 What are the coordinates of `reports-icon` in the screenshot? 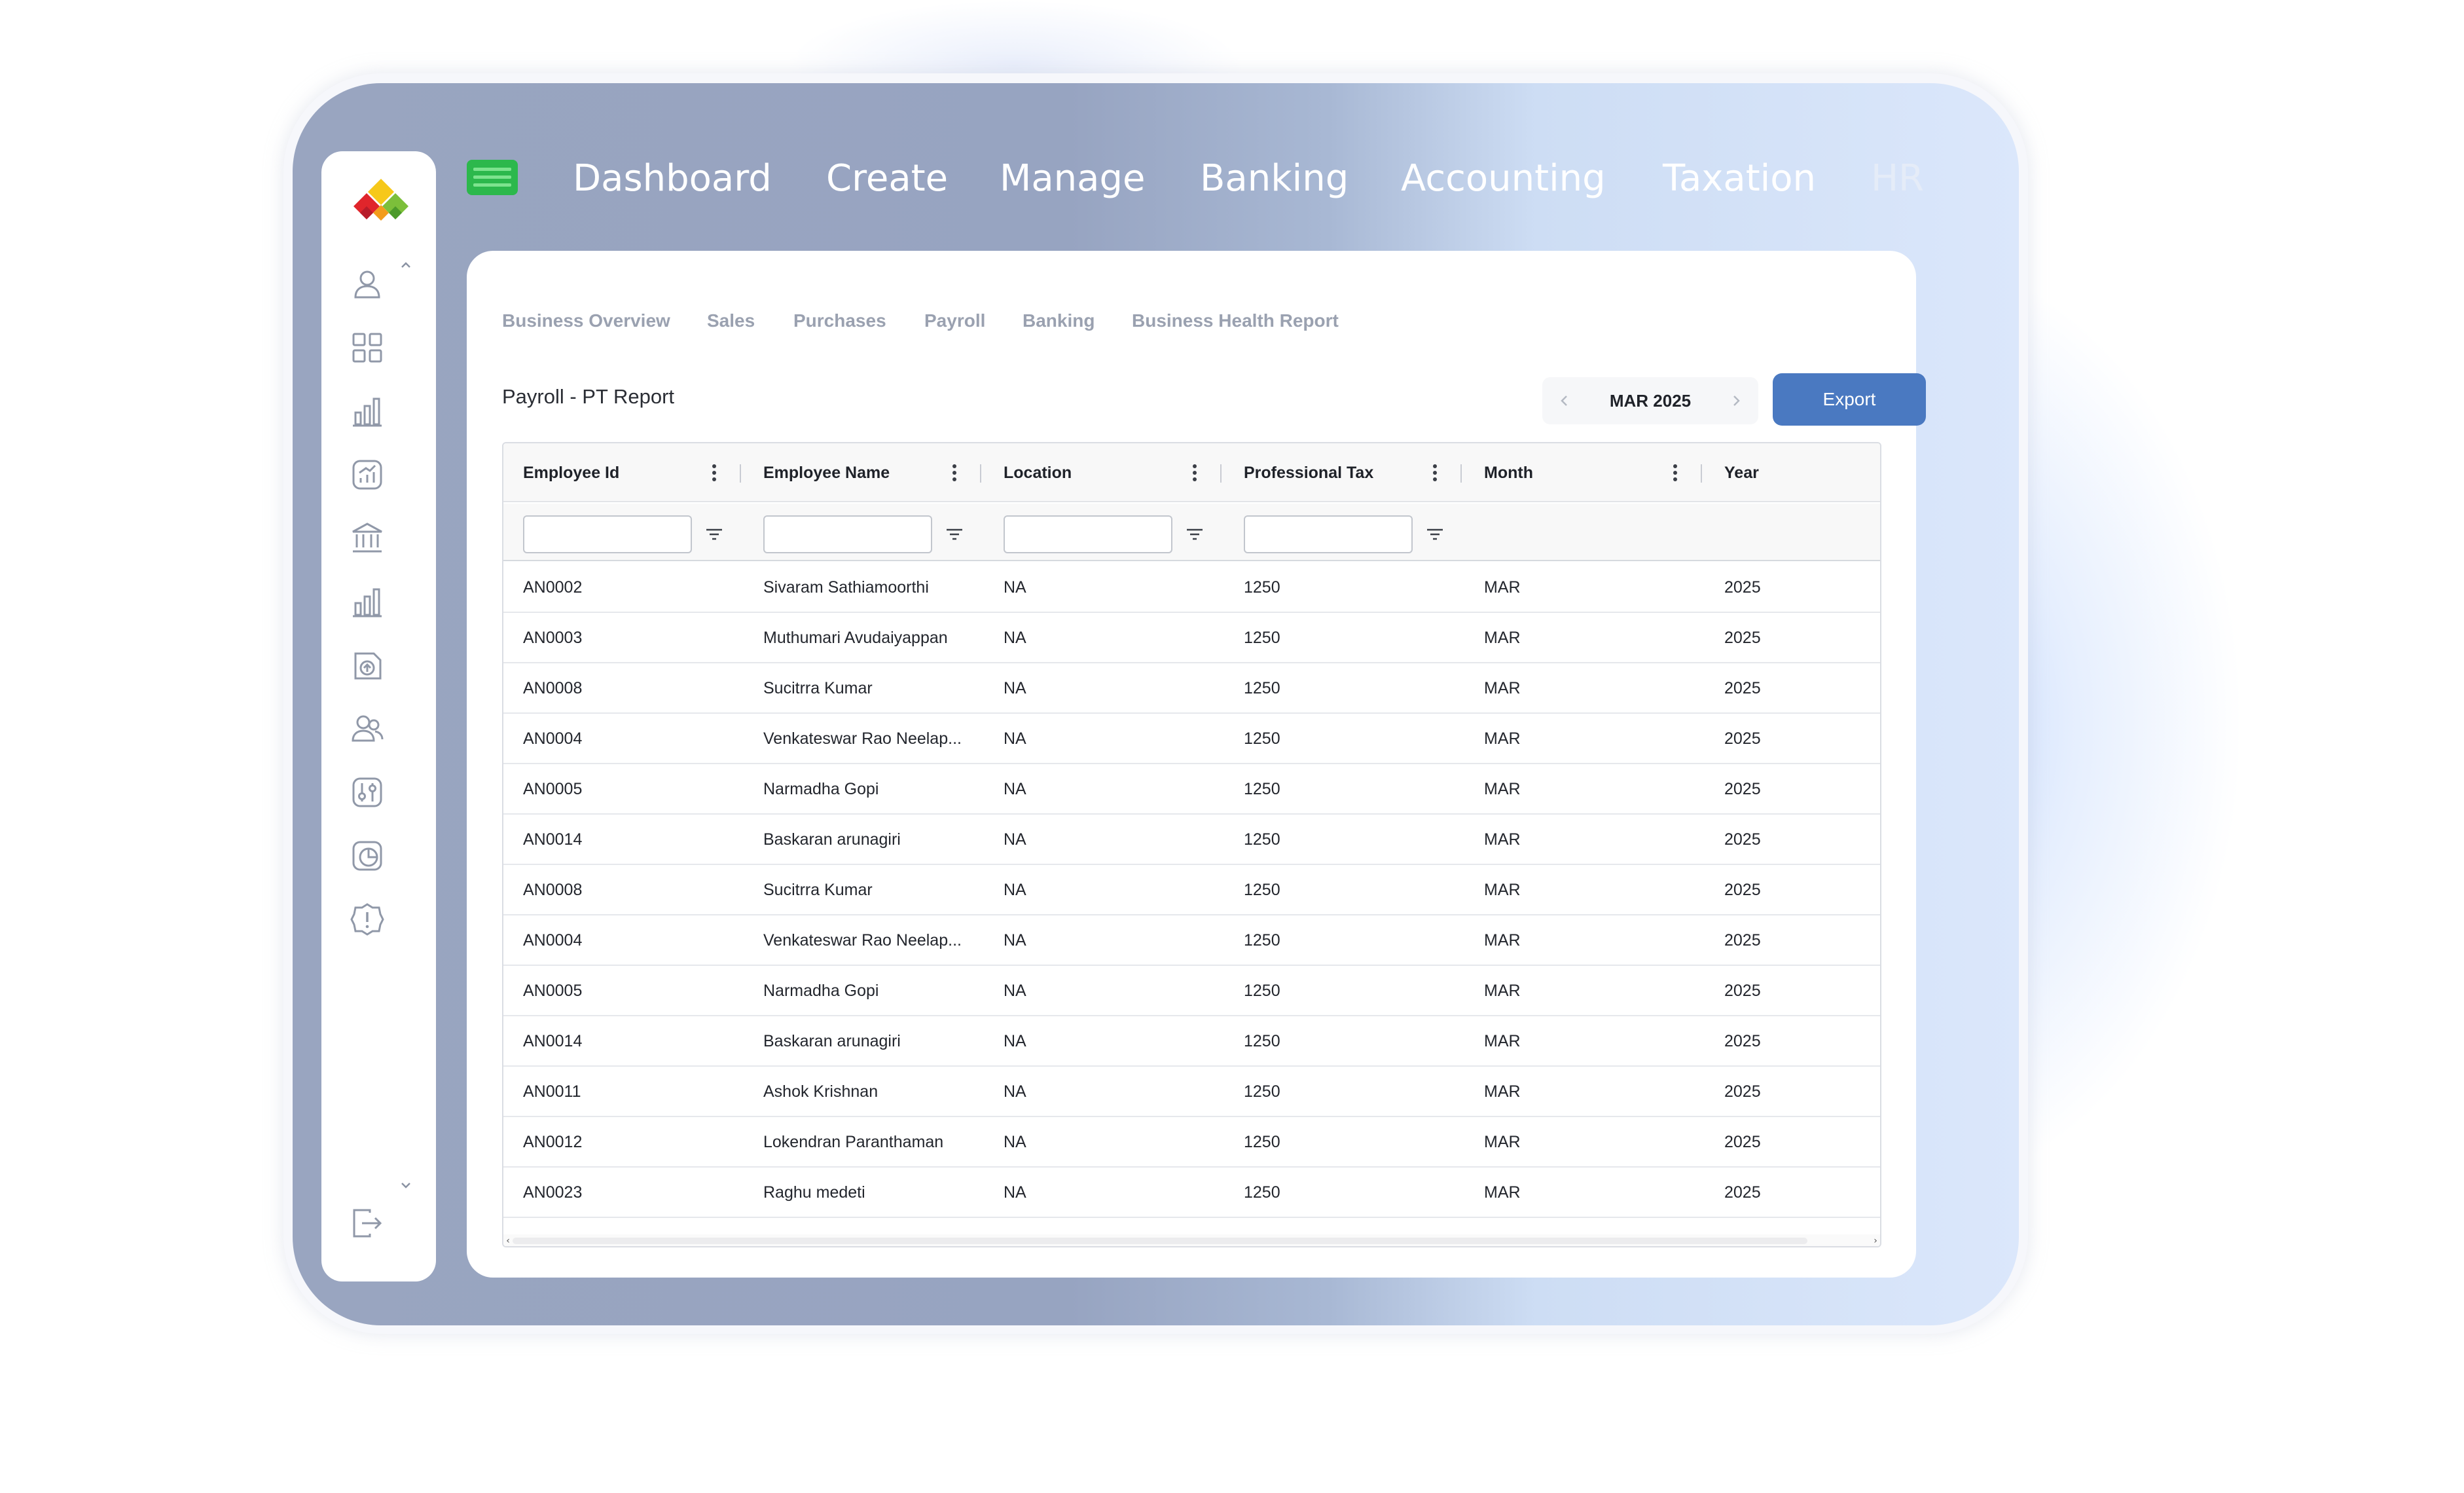 It's located at (367, 601).